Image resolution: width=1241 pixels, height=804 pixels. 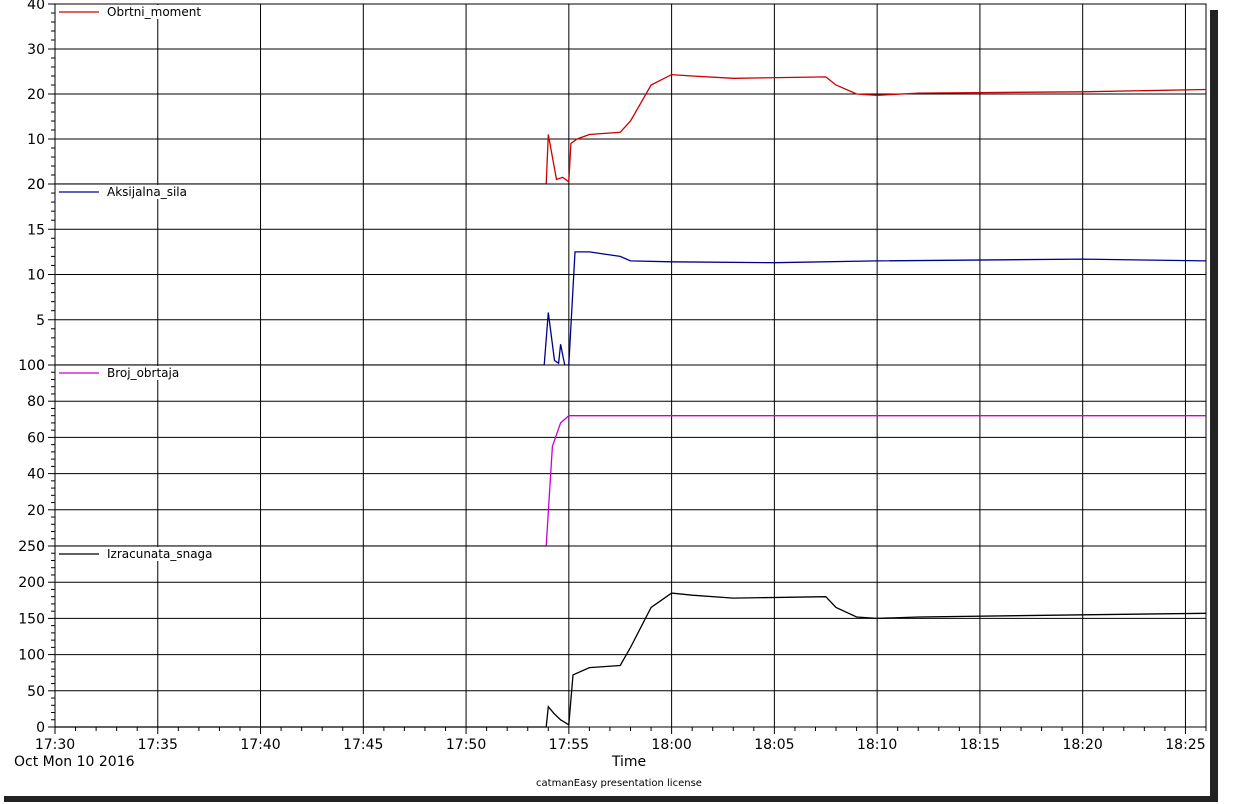 I want to click on legend-label: Obrtni_moment, so click(x=154, y=12).